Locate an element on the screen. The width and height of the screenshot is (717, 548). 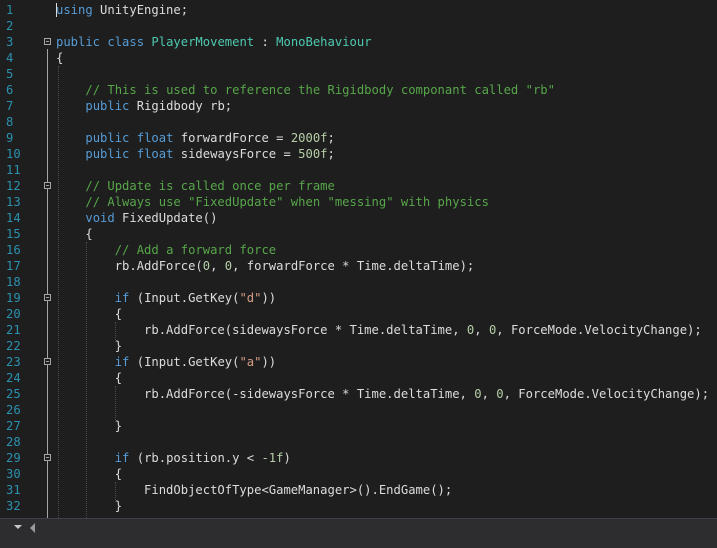
line-number: 6 is located at coordinates (10, 90).